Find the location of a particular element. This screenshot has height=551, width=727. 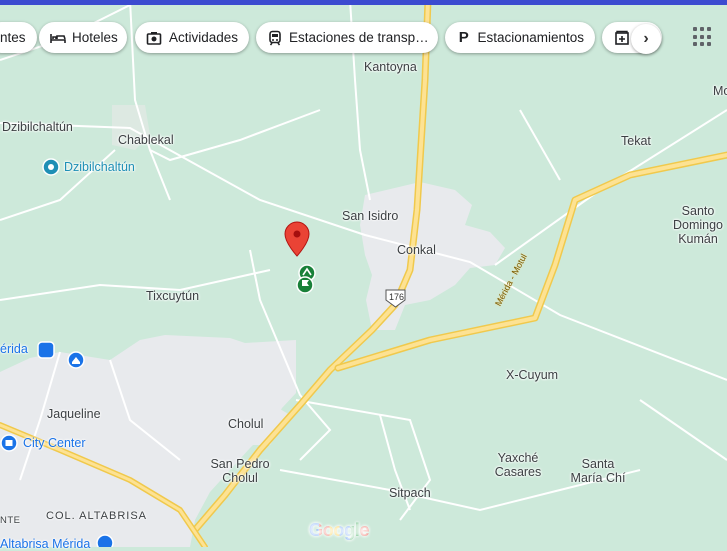

chip-restaurantes: ntes is located at coordinates (18, 37).